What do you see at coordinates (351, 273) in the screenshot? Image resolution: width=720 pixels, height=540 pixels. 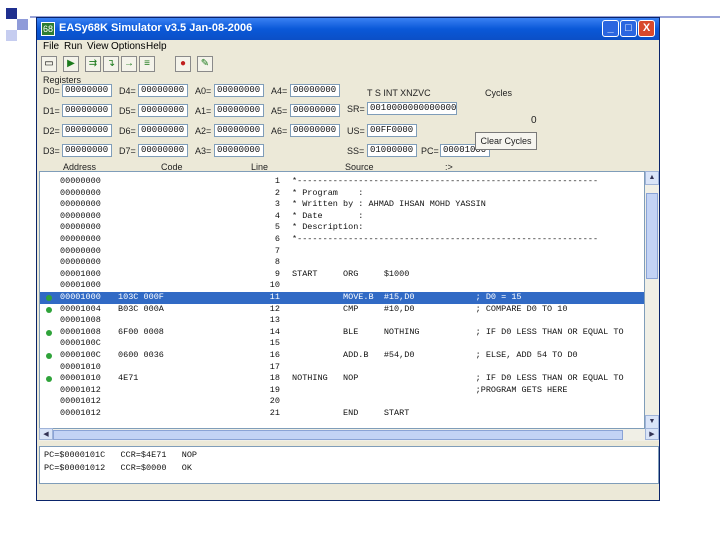 I see `listing-source: START ORG $1000` at bounding box center [351, 273].